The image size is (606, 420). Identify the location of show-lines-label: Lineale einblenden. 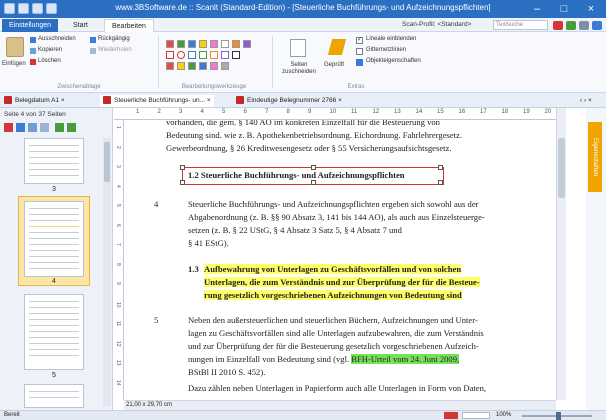
(391, 39).